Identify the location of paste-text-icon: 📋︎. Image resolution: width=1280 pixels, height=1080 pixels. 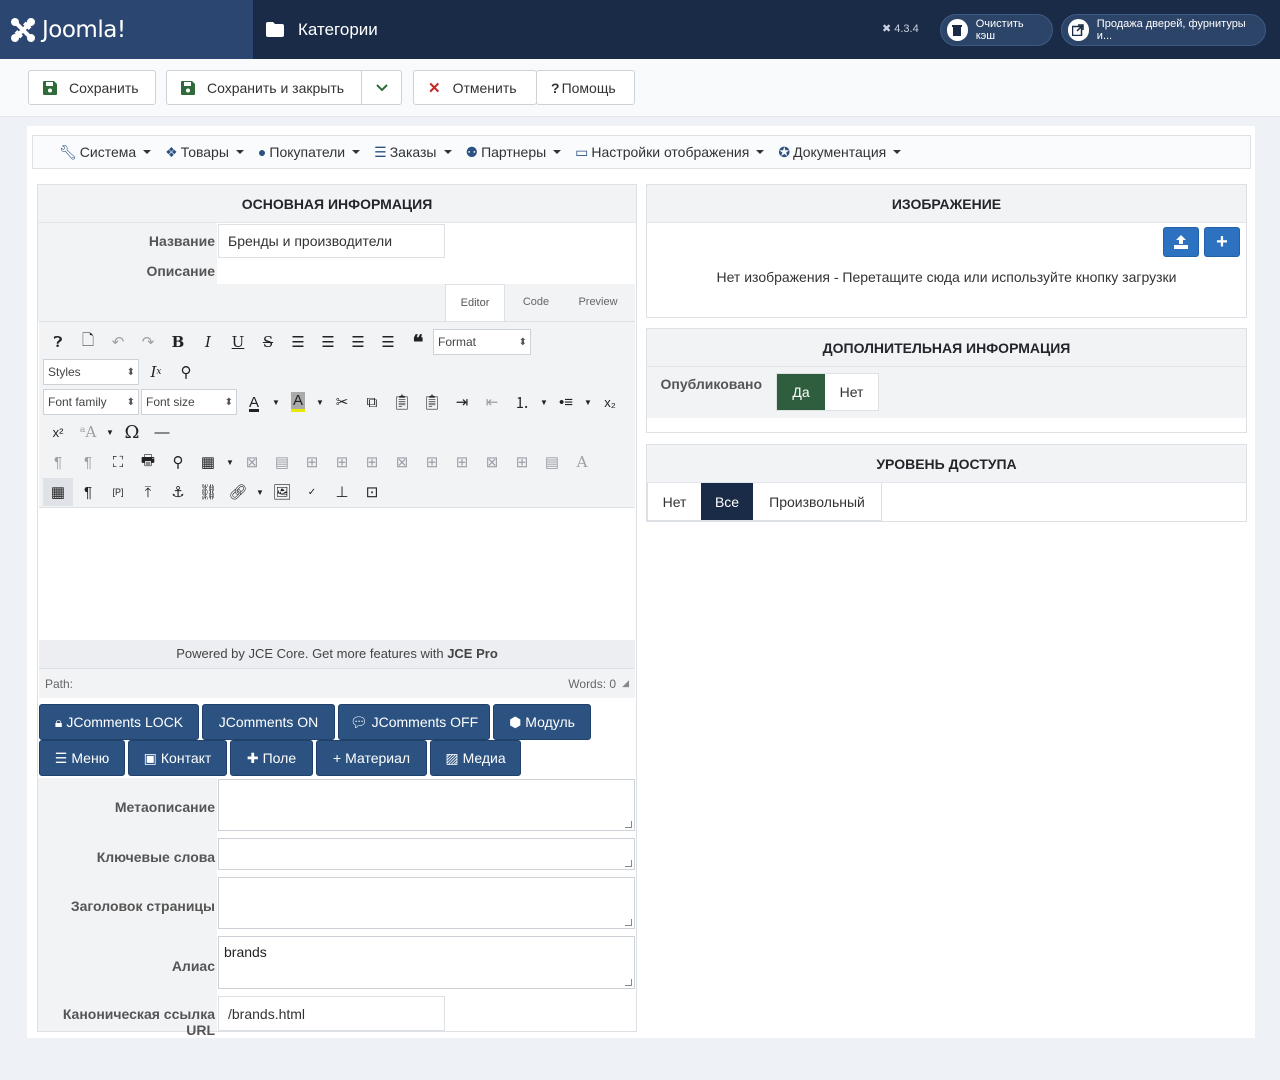
(432, 402).